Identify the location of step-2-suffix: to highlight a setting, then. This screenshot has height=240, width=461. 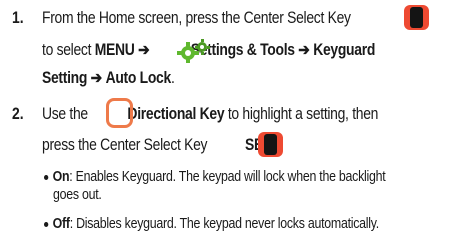
(303, 114).